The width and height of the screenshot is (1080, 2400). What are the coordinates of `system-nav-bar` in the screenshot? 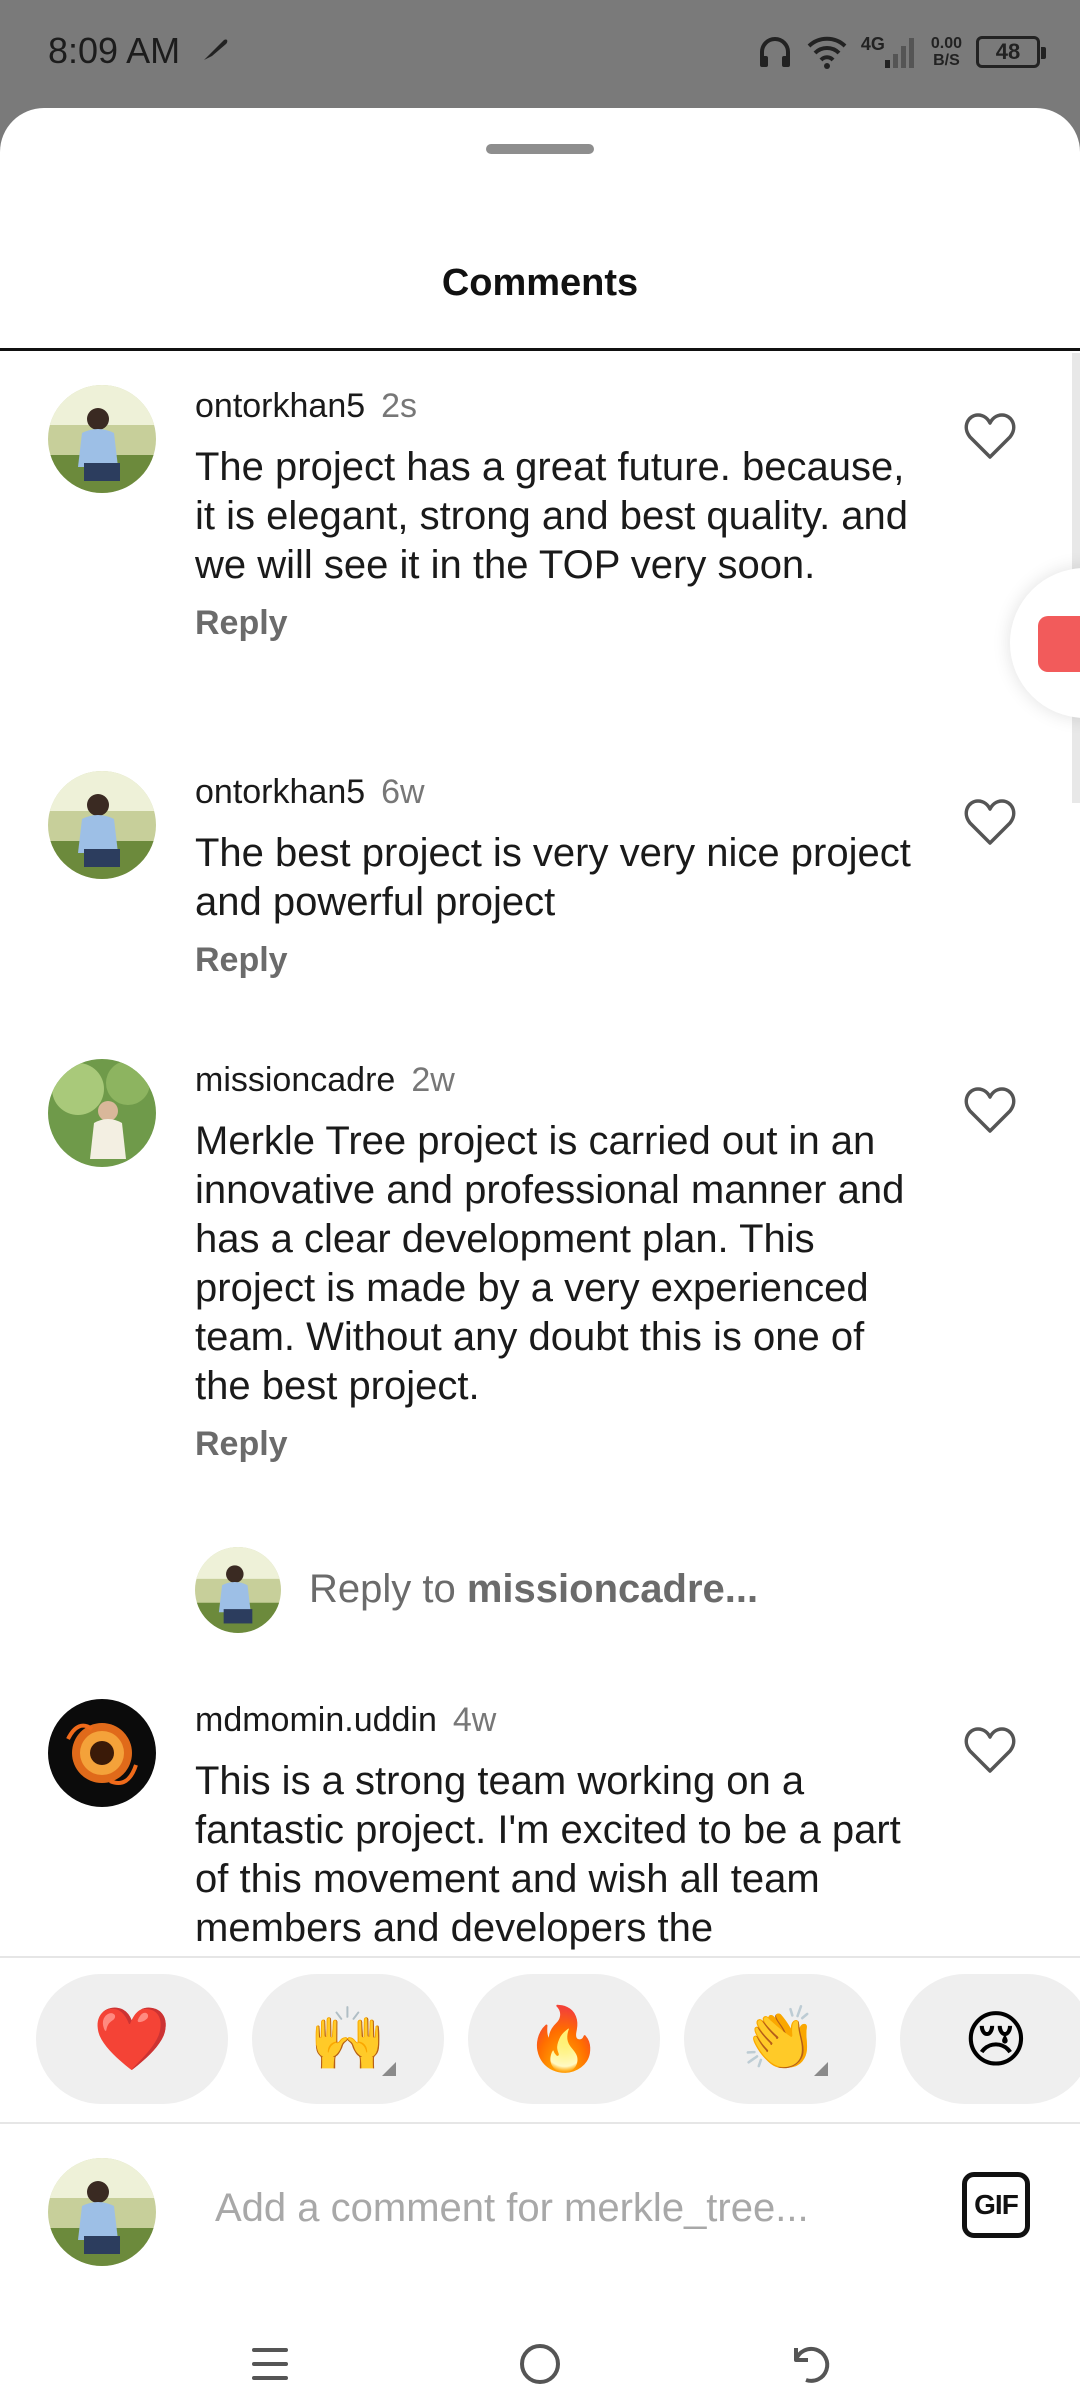 It's located at (540, 2352).